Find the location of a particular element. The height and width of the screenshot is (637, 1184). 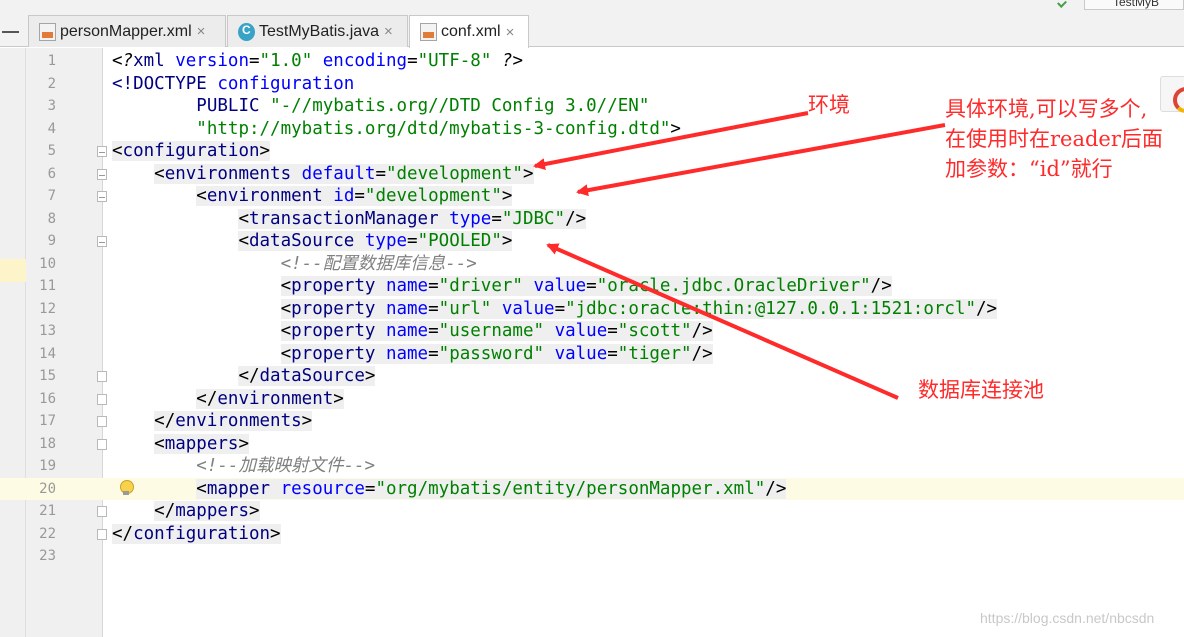

annotation-env-detail-1: 具体环境,可以写多个, is located at coordinates (1046, 109).